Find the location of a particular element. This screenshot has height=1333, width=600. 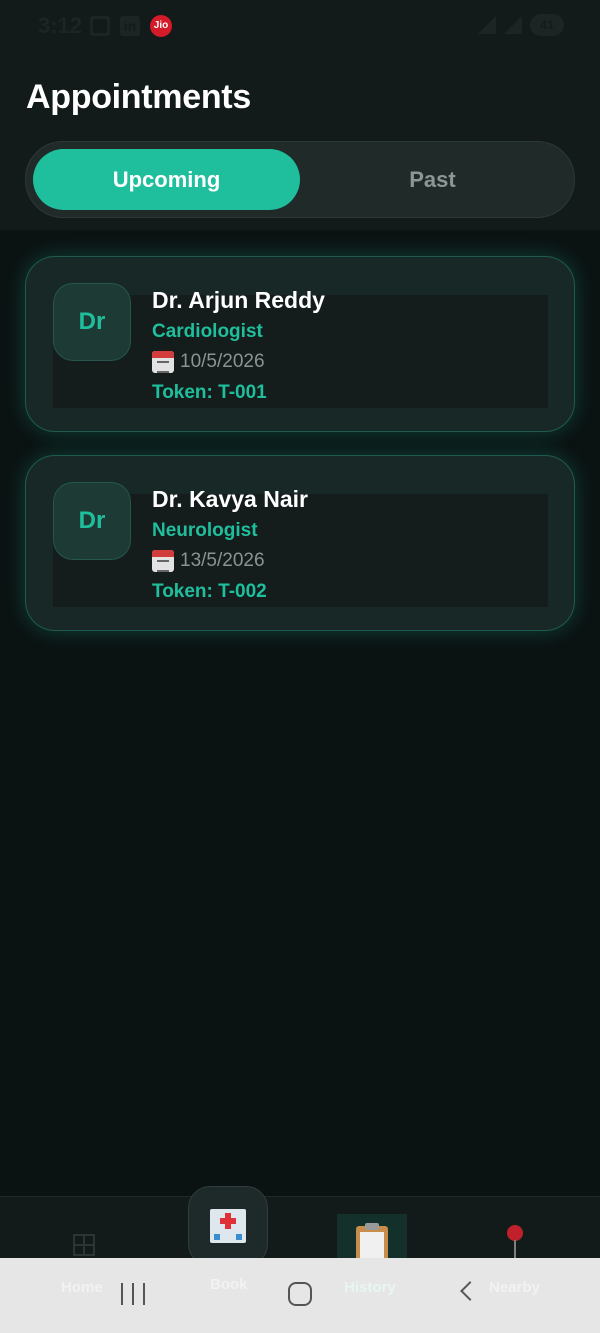

battery-icon: 41 is located at coordinates (547, 25).